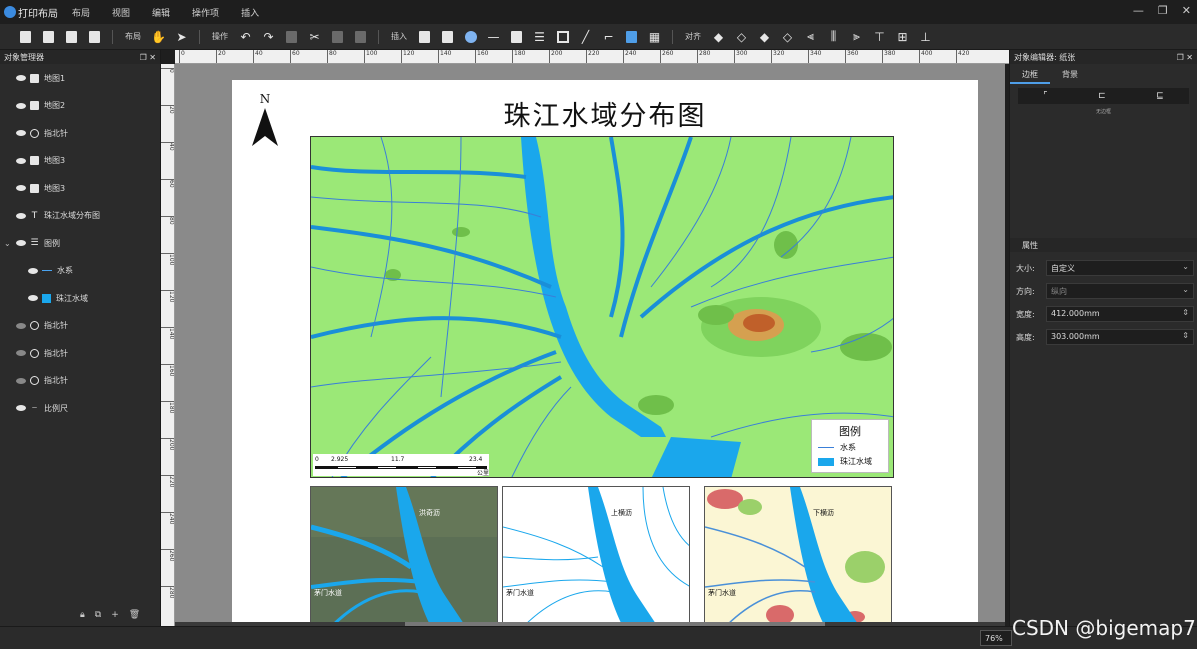  What do you see at coordinates (199, 36) in the screenshot?
I see `toolbar-divider` at bounding box center [199, 36].